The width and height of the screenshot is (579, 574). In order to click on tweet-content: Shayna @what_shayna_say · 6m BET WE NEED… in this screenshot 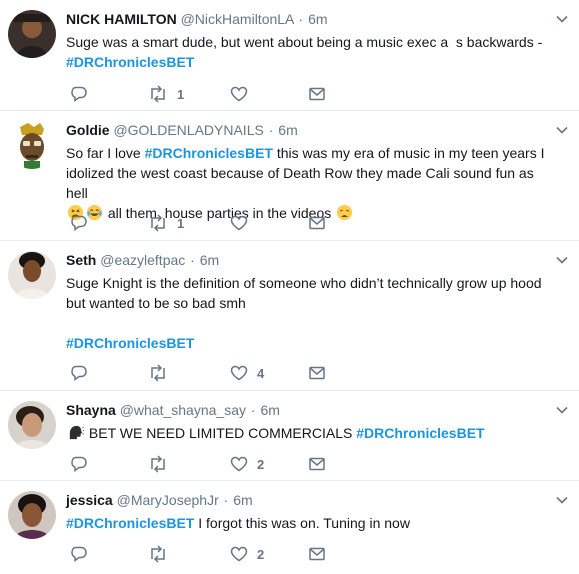, I will do `click(310, 422)`.